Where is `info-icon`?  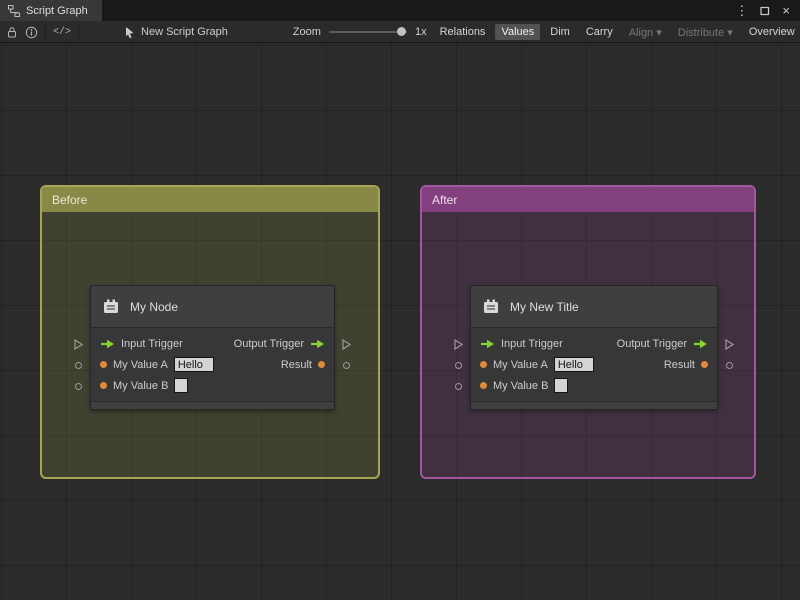
info-icon is located at coordinates (31, 32).